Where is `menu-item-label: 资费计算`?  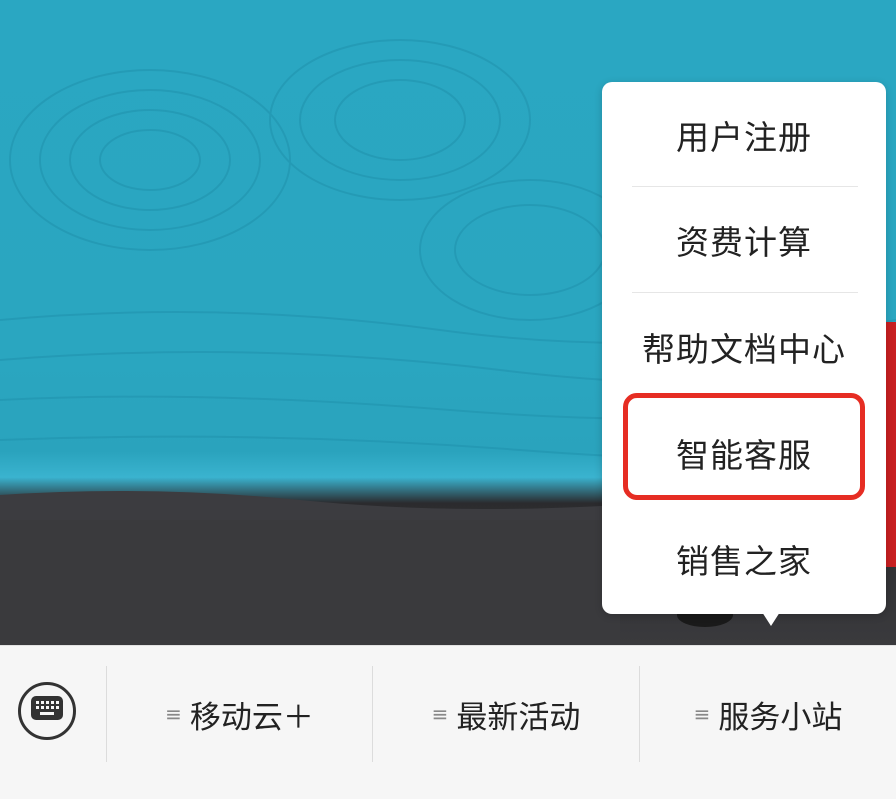 menu-item-label: 资费计算 is located at coordinates (744, 242).